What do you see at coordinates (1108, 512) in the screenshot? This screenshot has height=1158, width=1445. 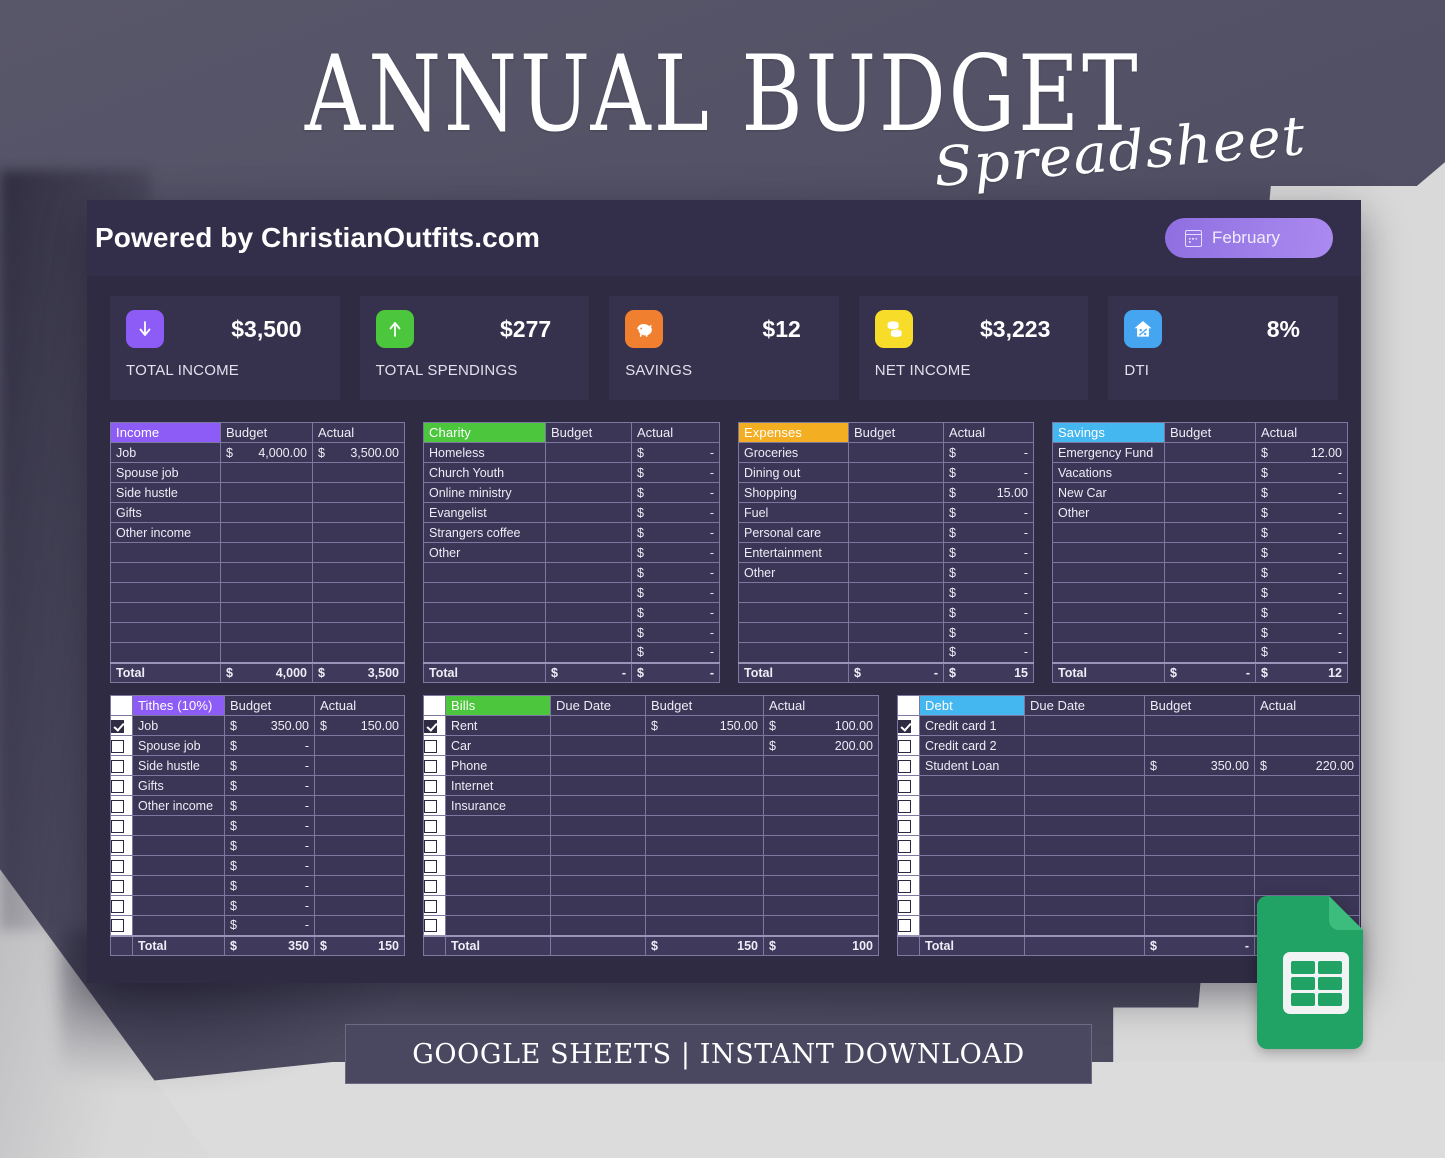 I see `row-label-cell: Other` at bounding box center [1108, 512].